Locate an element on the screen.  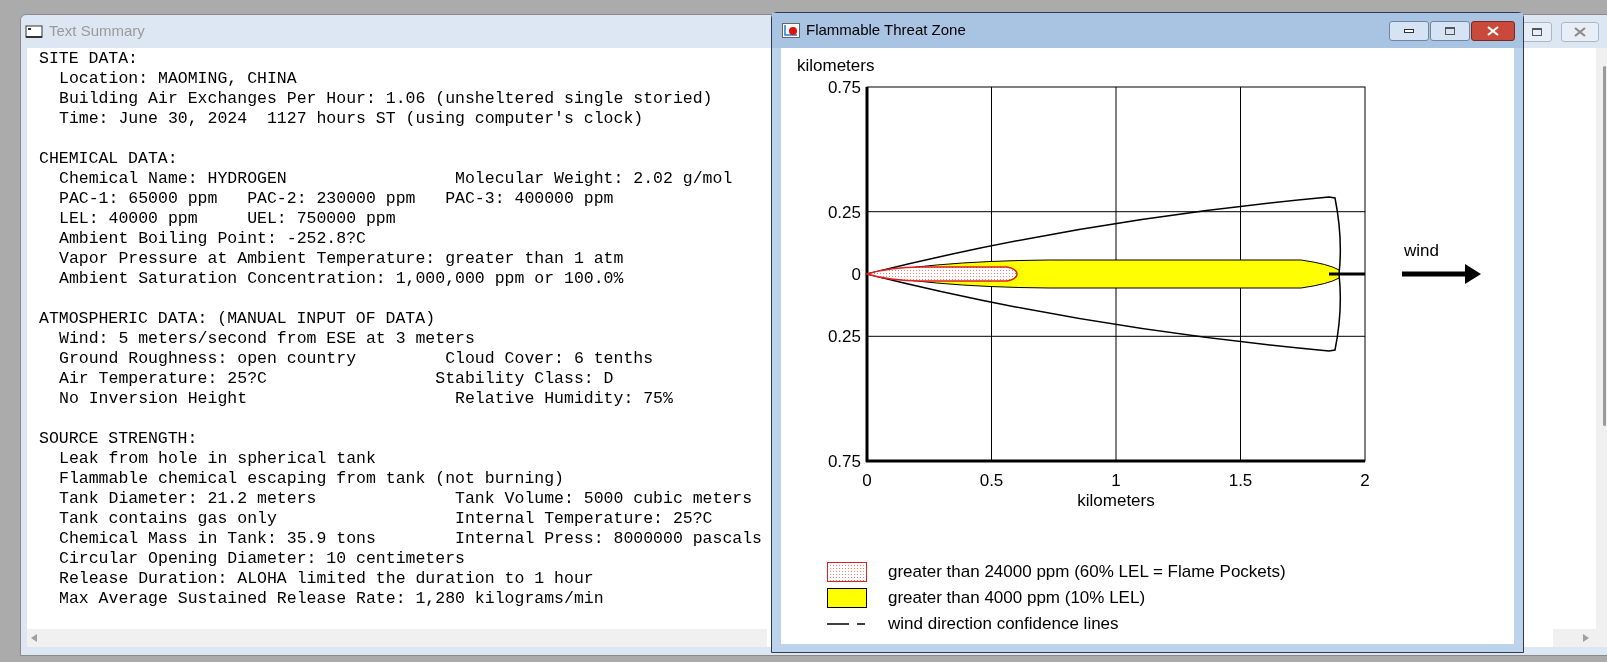
flammable-swatch is located at coordinates (847, 598).